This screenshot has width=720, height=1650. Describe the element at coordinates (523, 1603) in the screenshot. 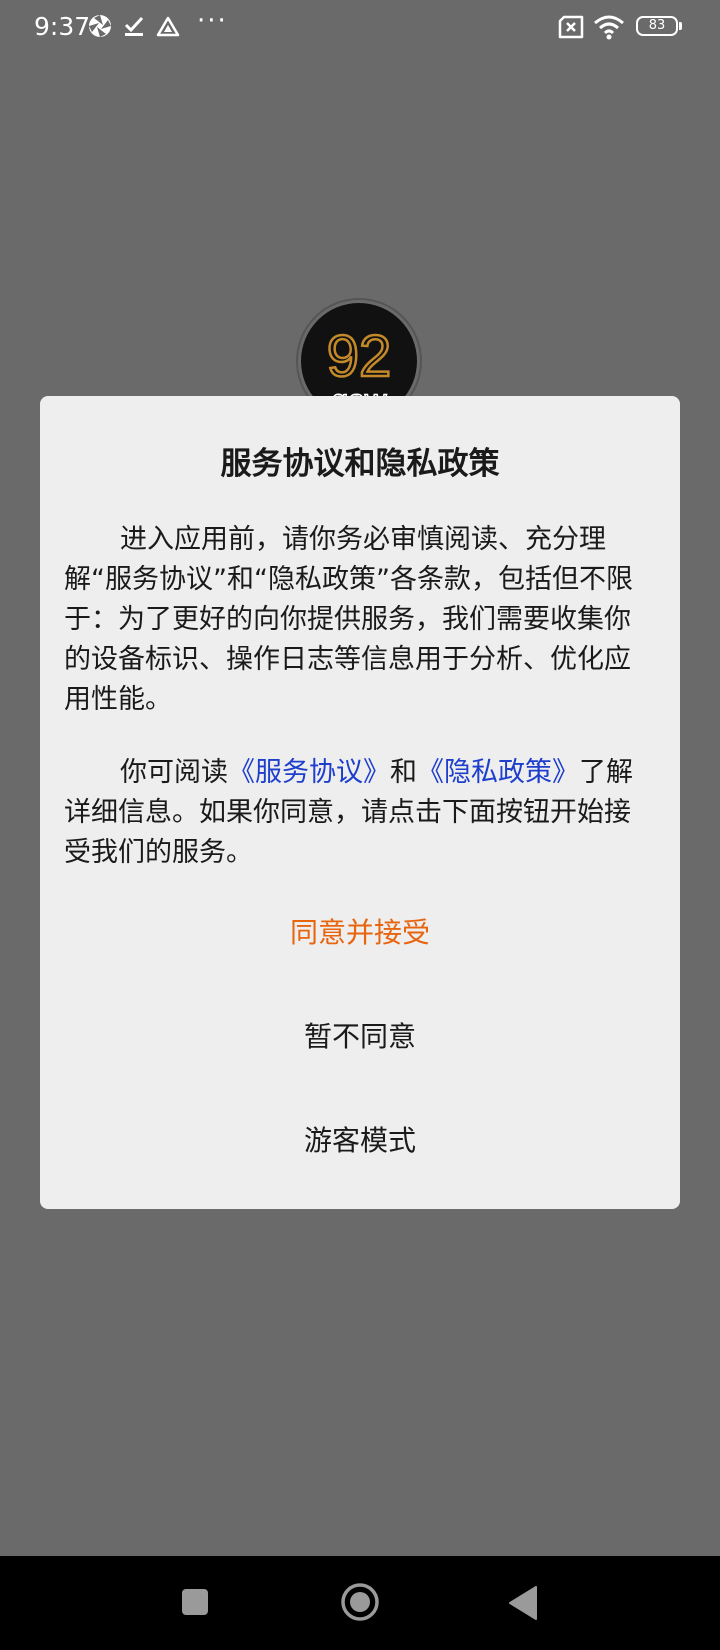

I see `back-triangle-icon` at that location.